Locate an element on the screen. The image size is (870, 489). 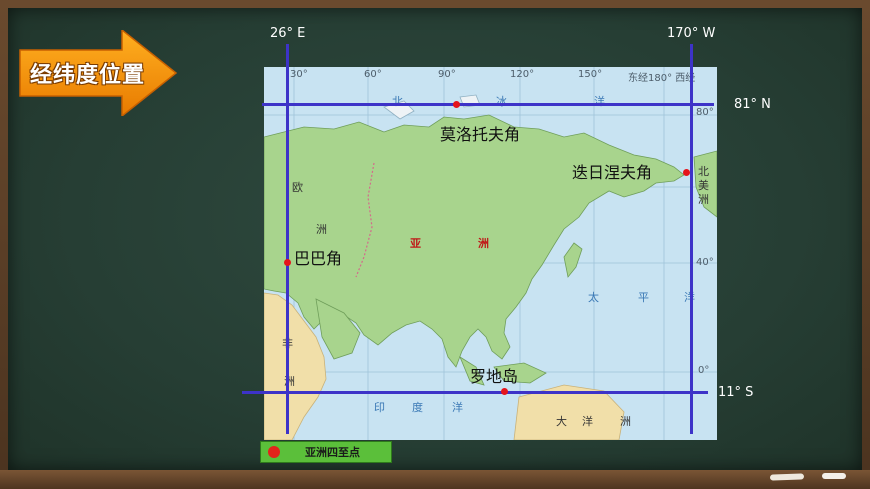
south-coordinate-label: 11° S is located at coordinates (736, 392).